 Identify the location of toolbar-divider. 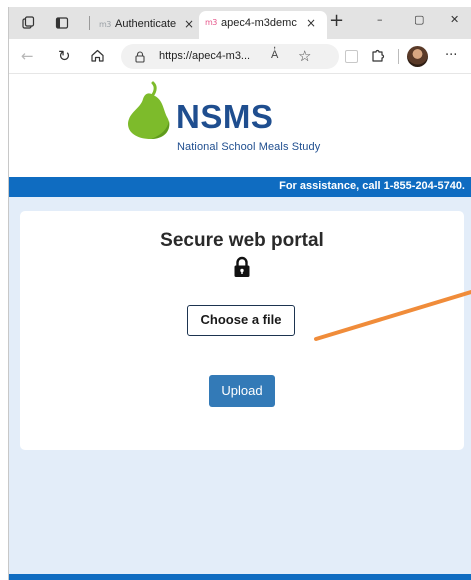
(398, 56).